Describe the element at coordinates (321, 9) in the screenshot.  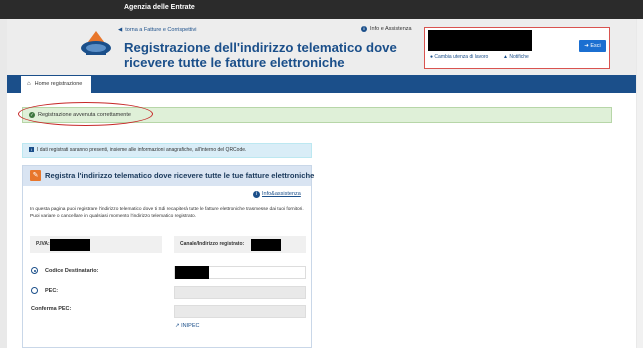
I see `top-bar: Agenzia delle Entrate` at that location.